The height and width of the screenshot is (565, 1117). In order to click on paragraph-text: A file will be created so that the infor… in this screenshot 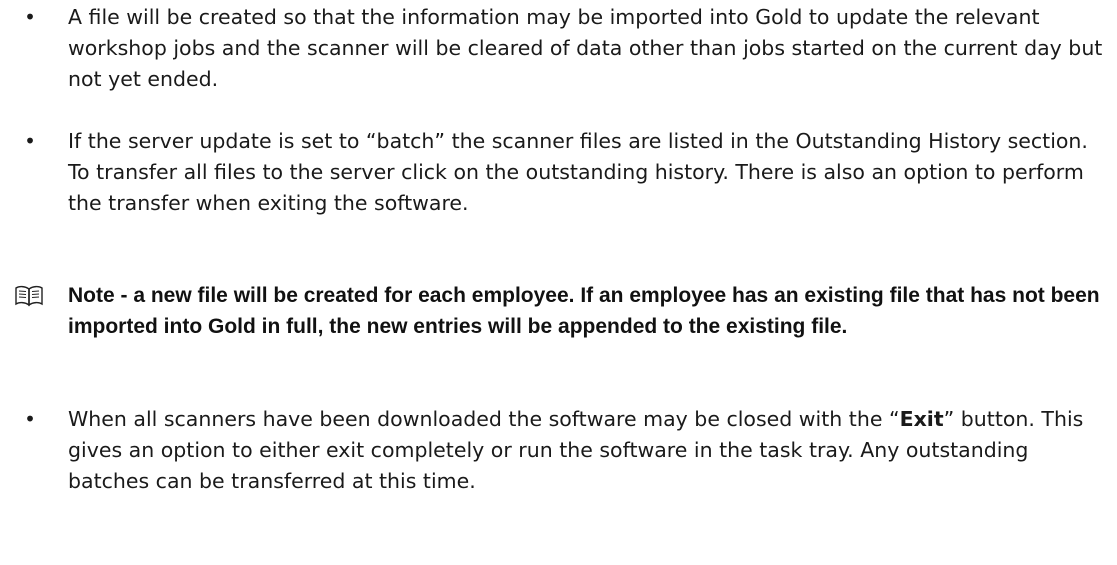, I will do `click(585, 48)`.